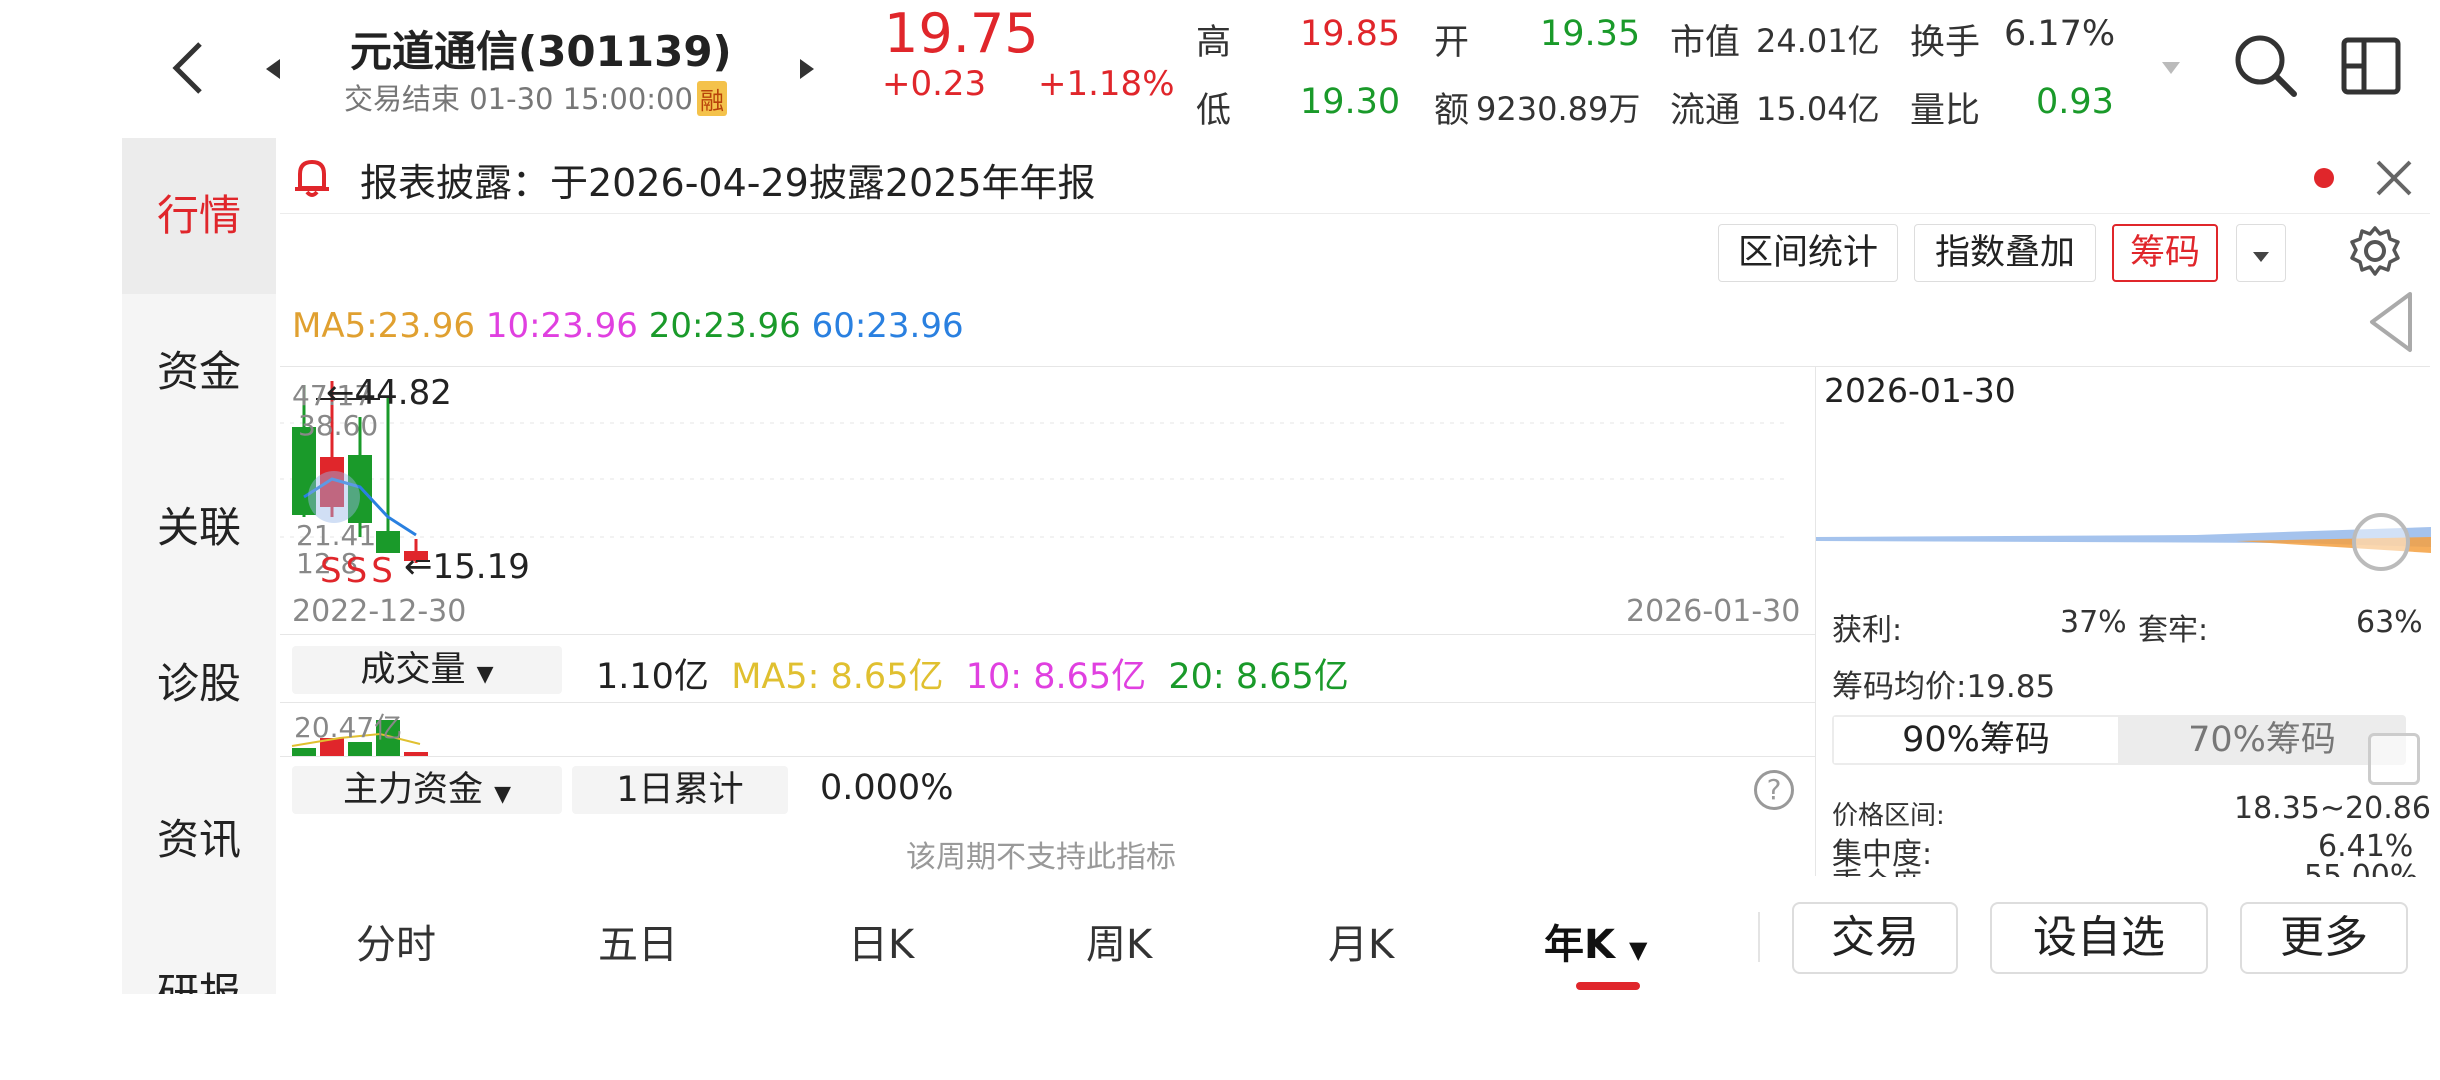  I want to click on chips-button: 筹码, so click(2165, 253).